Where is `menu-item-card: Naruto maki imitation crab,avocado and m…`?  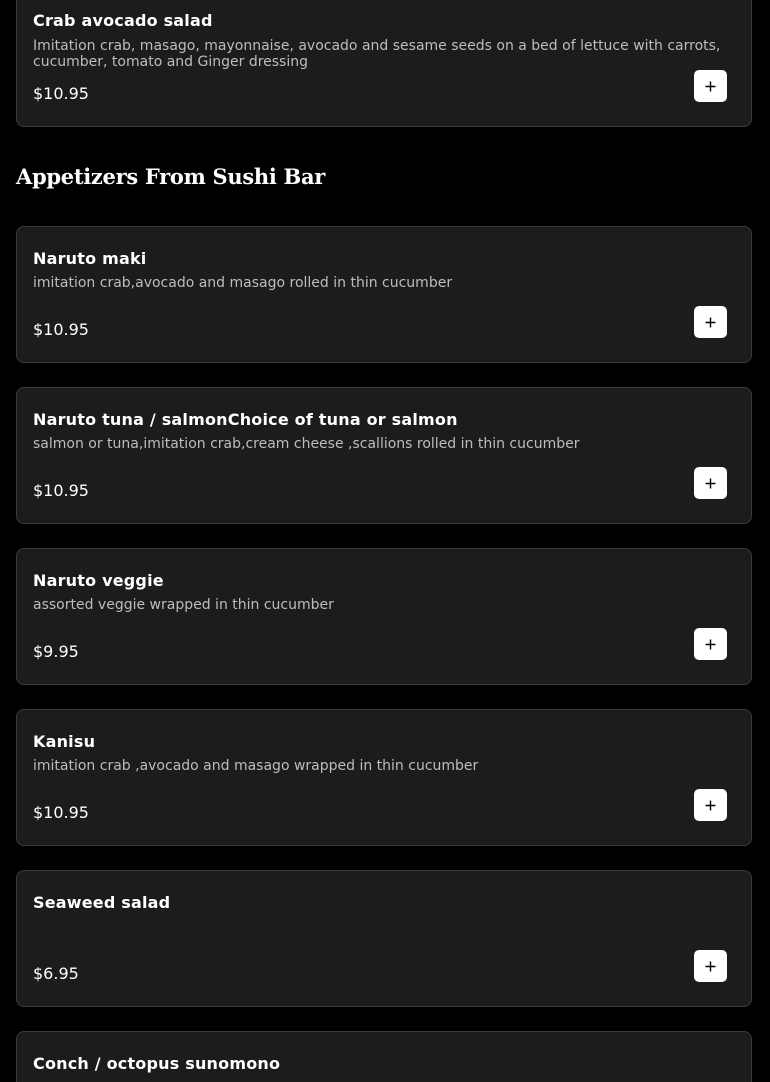
menu-item-card: Naruto maki imitation crab,avocado and m… is located at coordinates (384, 294).